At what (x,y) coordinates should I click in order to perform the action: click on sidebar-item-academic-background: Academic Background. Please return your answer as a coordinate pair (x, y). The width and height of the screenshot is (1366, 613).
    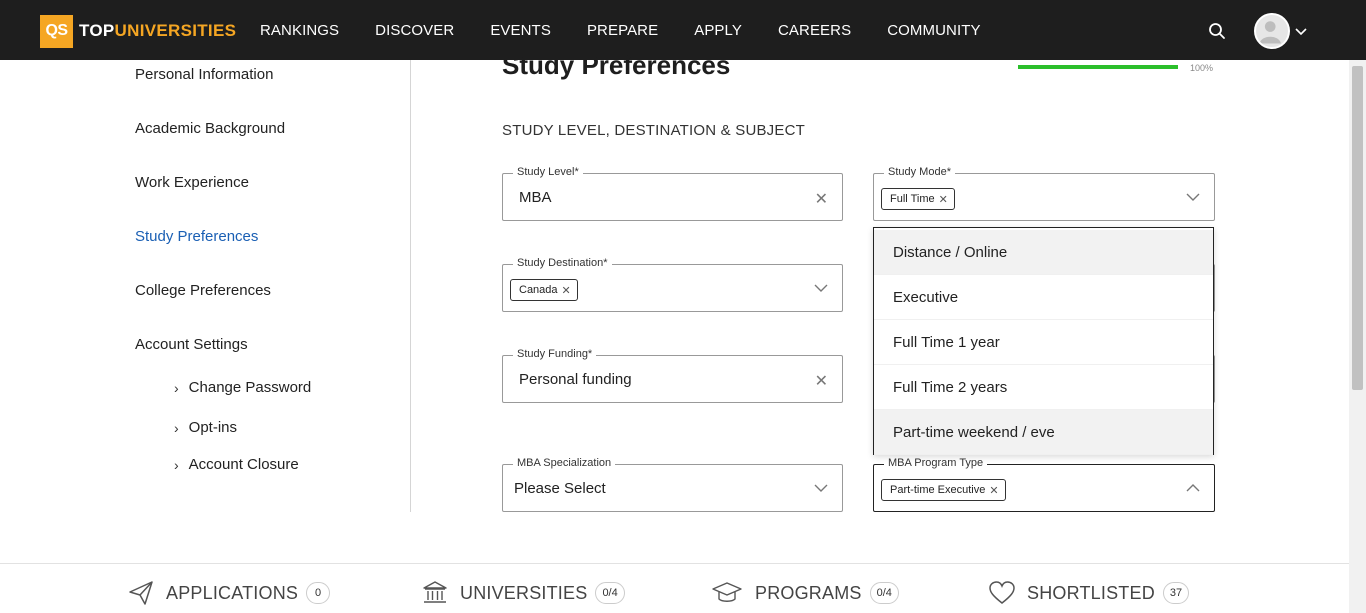
    Looking at the image, I should click on (210, 128).